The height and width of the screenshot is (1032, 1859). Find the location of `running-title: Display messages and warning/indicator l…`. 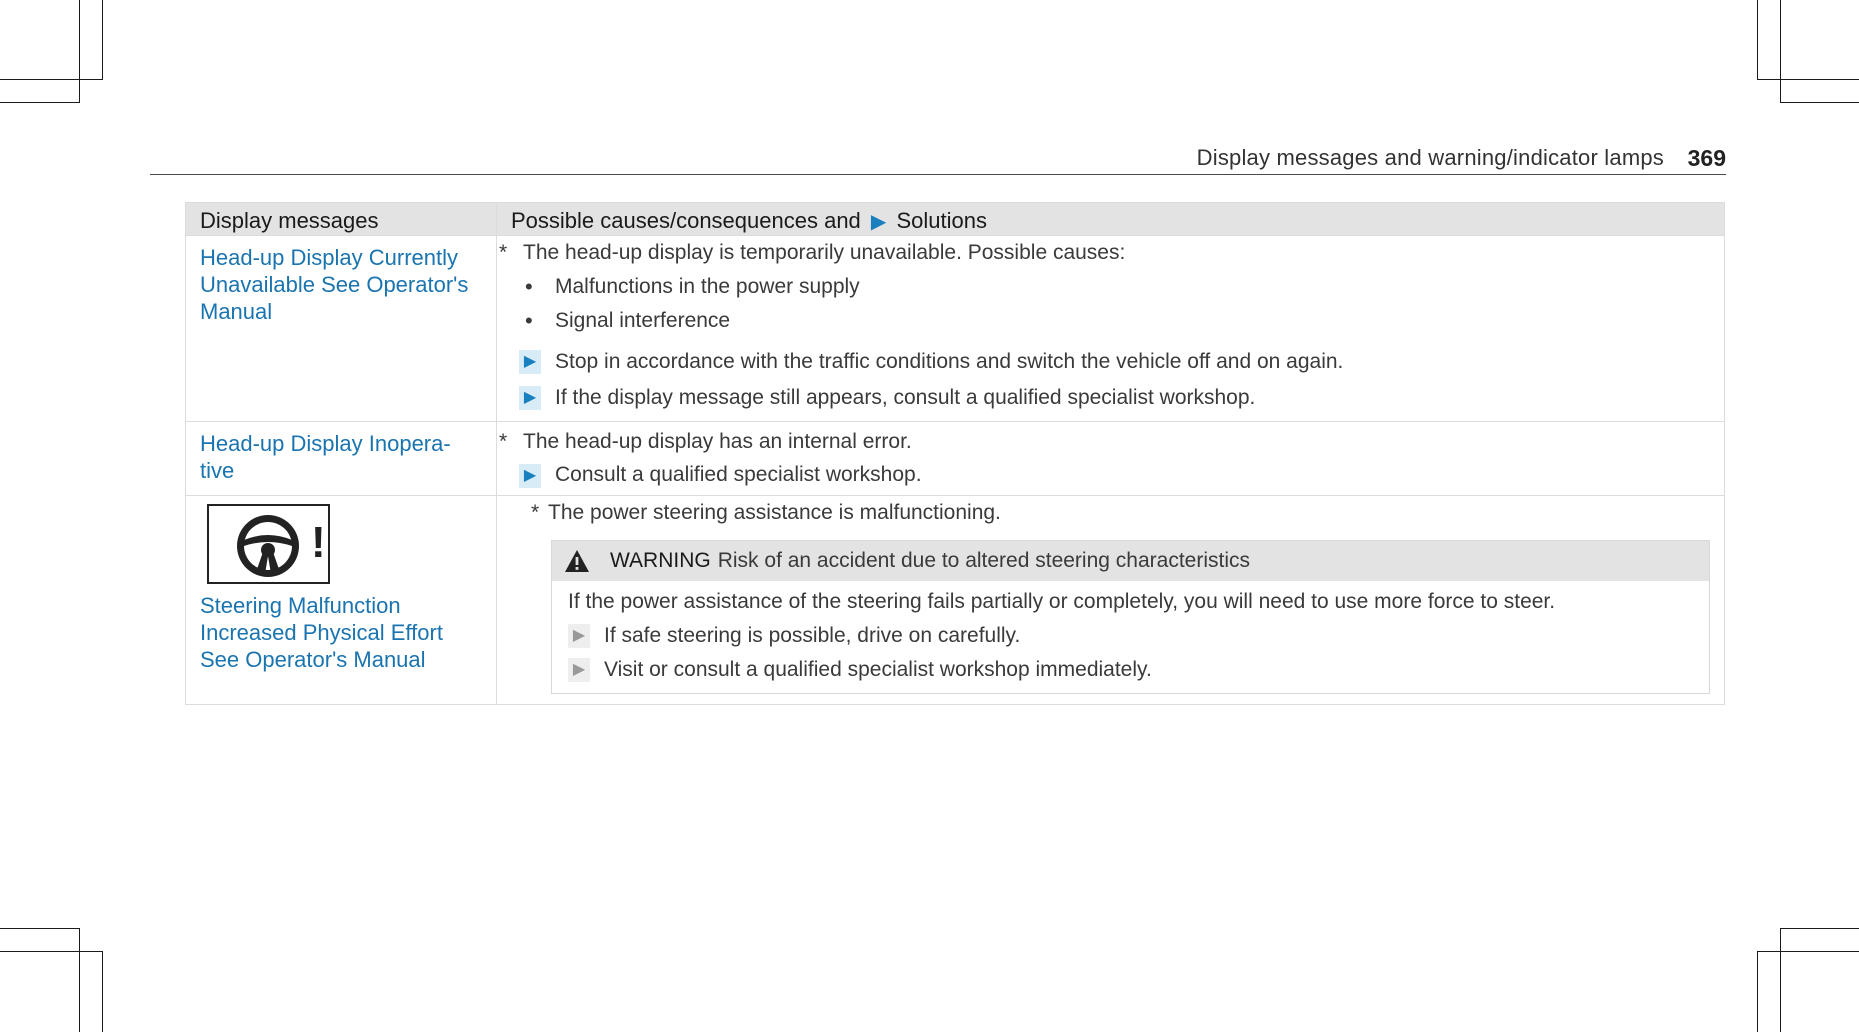

running-title: Display messages and warning/indicator l… is located at coordinates (1430, 157).